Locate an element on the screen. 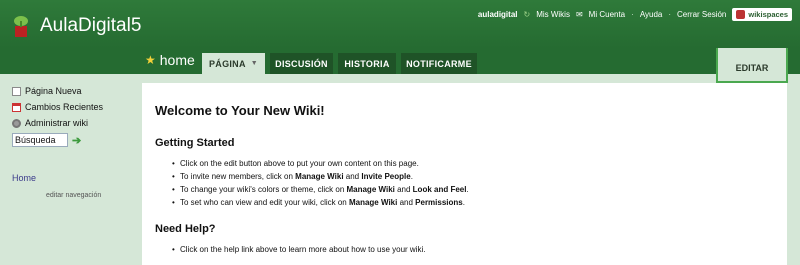  tab-pagina: PÁGINA ▼ is located at coordinates (233, 63).